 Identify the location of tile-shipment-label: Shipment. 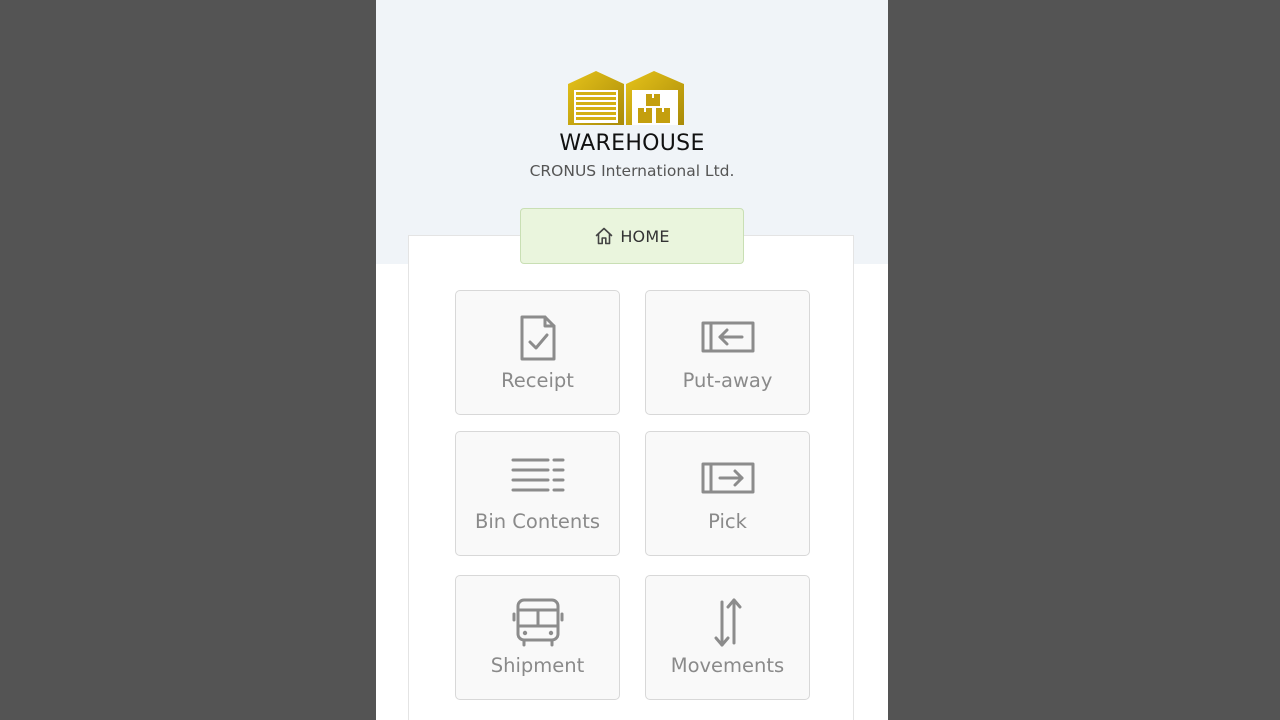
(537, 665).